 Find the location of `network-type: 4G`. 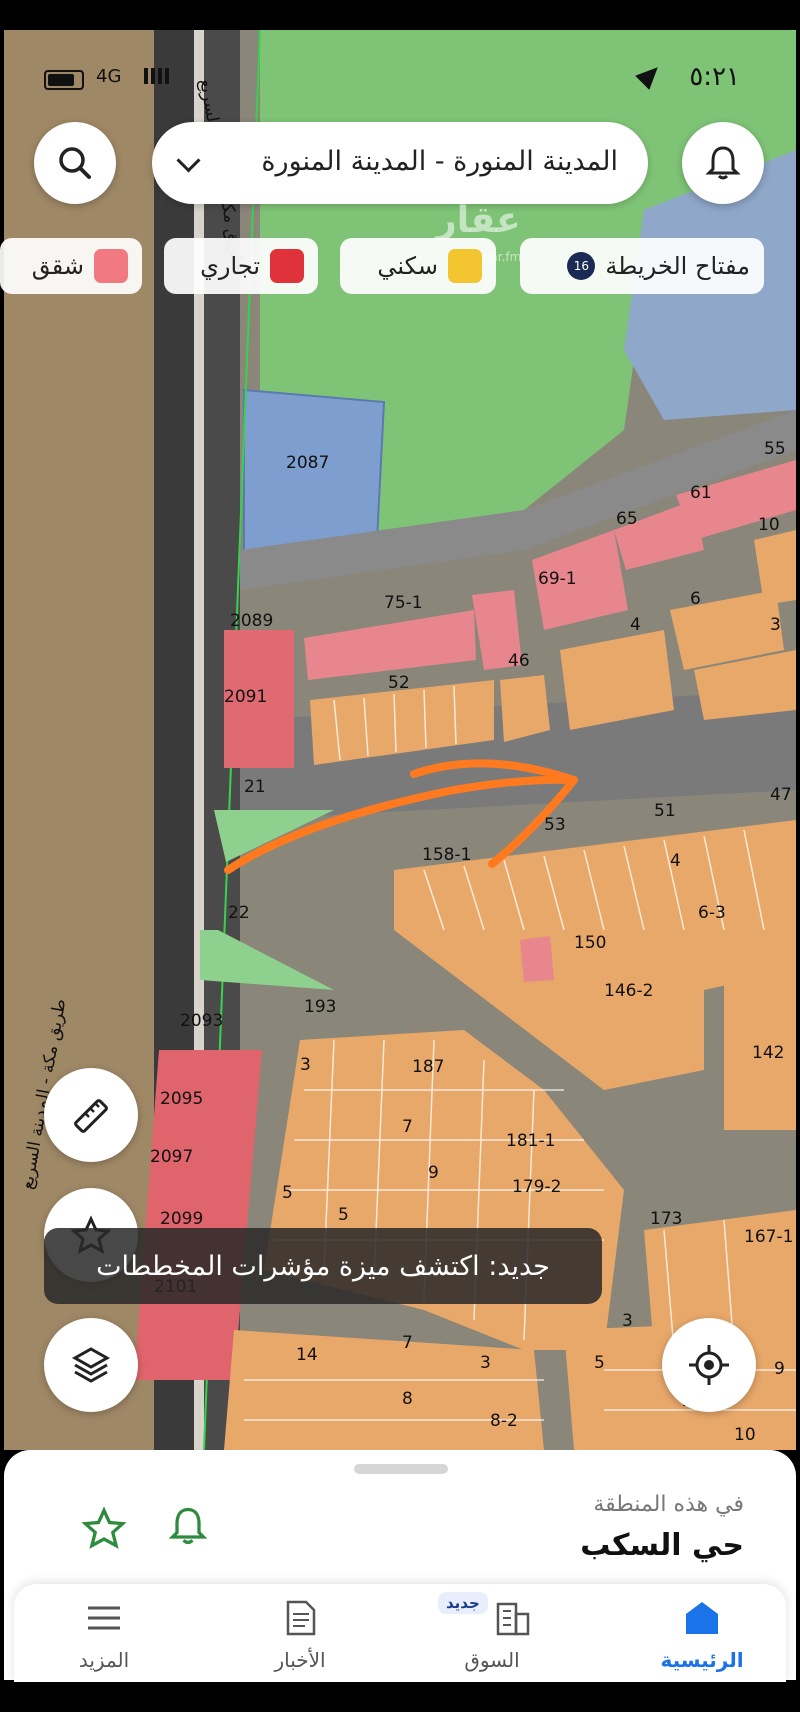

network-type: 4G is located at coordinates (109, 76).